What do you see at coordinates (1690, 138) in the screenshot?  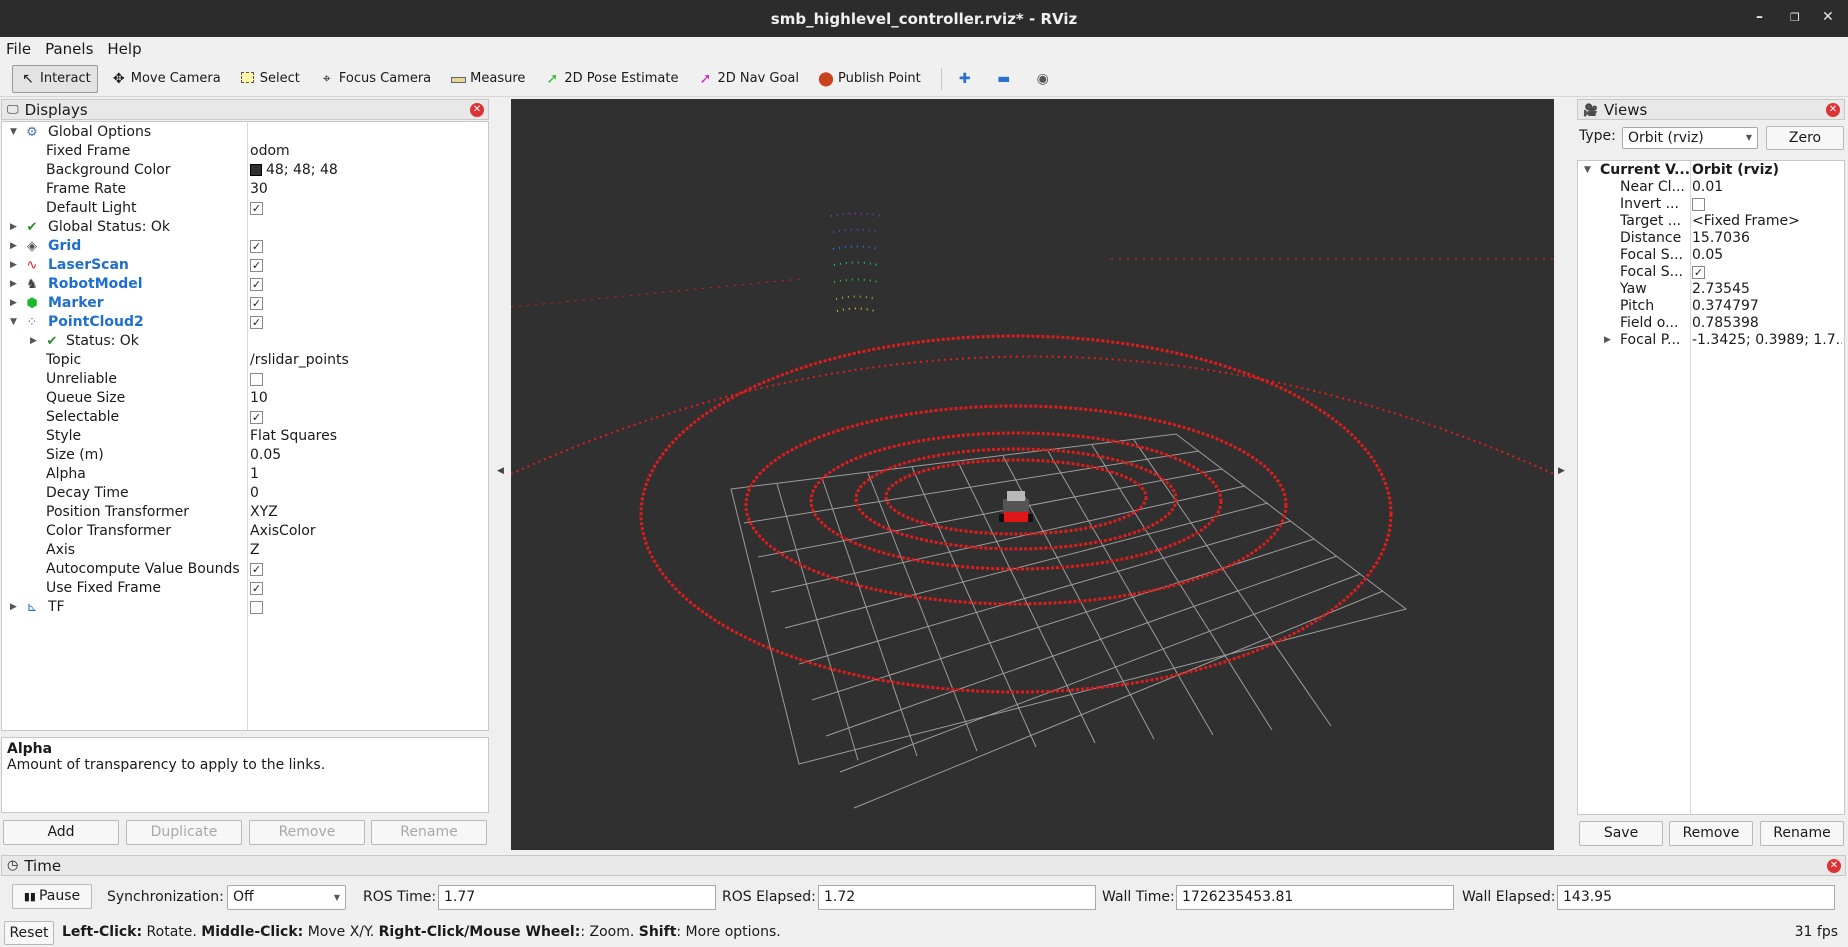 I see `view-type-dropdown: Orbit (rviz) ▼` at bounding box center [1690, 138].